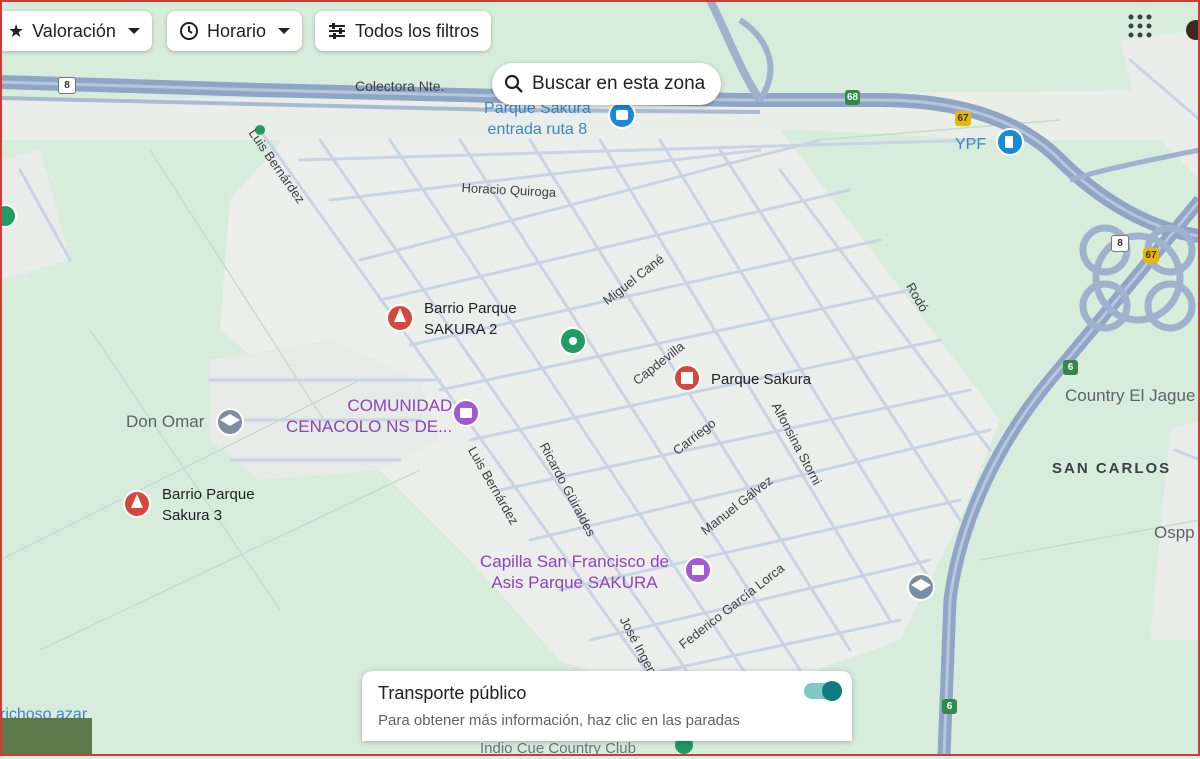 The width and height of the screenshot is (1200, 759). I want to click on place-label-ospp: Ospp, so click(1174, 533).